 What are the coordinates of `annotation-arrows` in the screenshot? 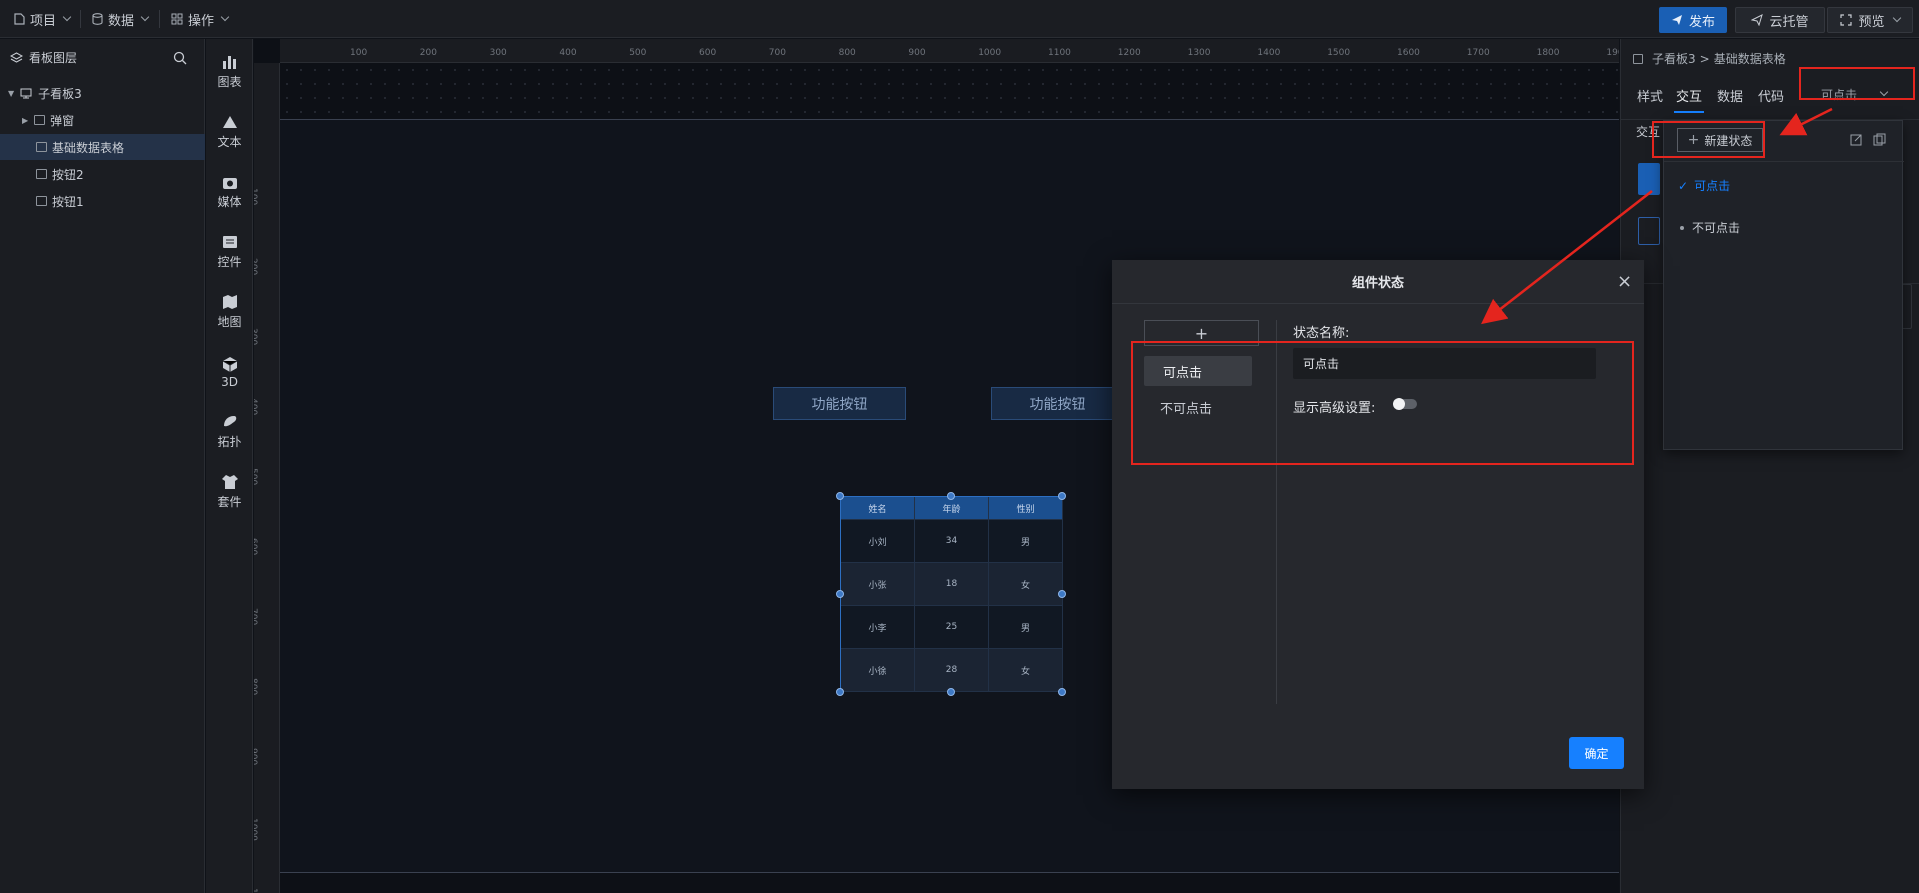 It's located at (1657, 216).